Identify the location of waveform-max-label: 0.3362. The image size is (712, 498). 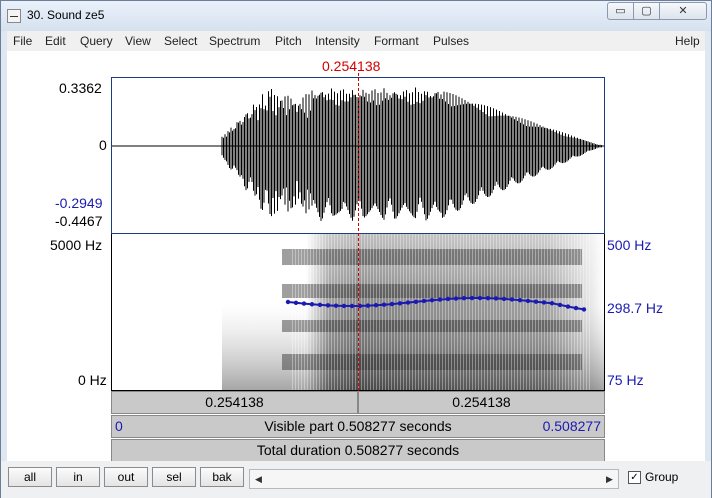
(80, 88).